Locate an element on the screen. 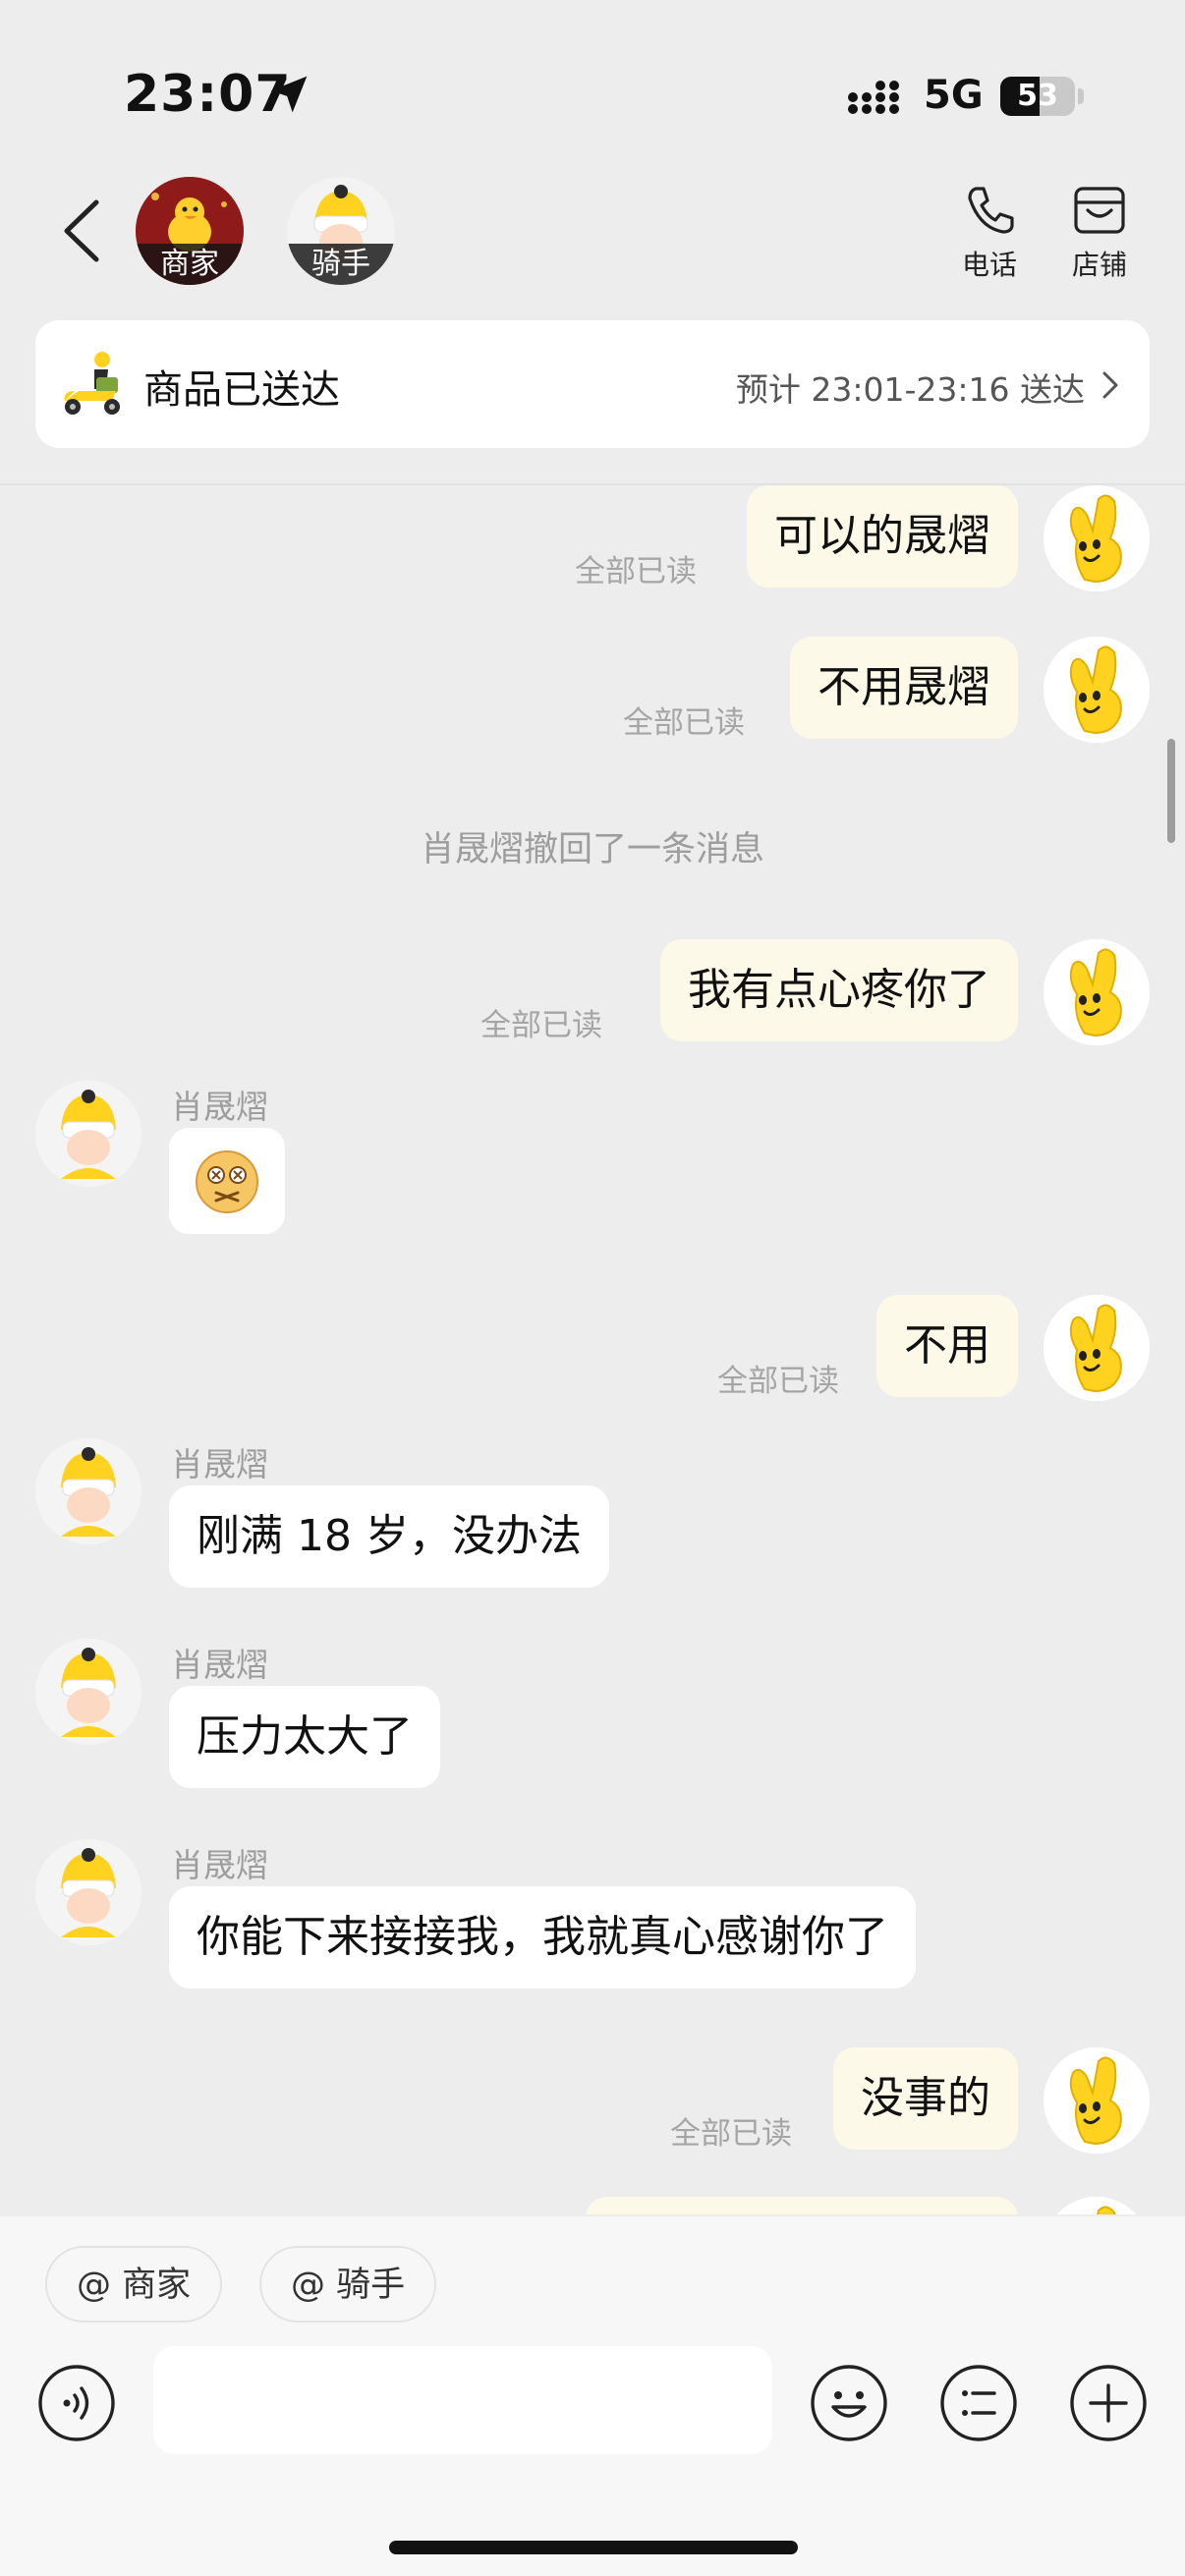 Image resolution: width=1185 pixels, height=2576 pixels. merchant-tag: 商家 is located at coordinates (190, 264).